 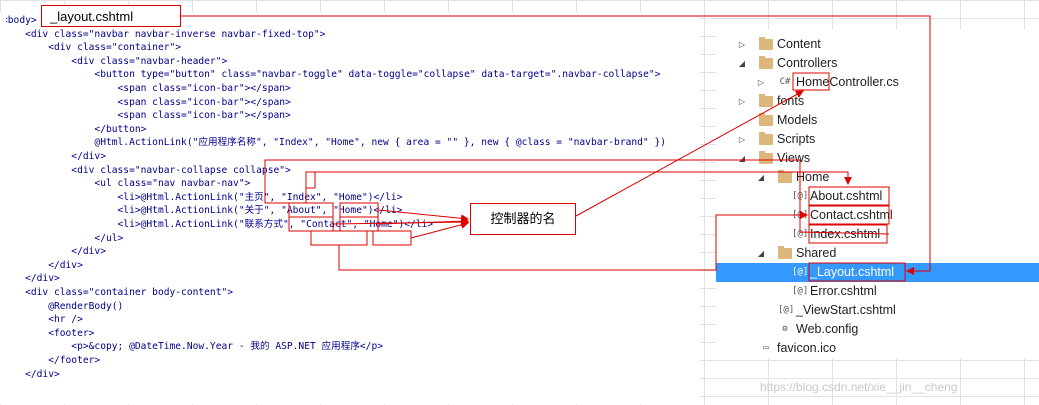 I want to click on contact-highlight, so click(x=339, y=238).